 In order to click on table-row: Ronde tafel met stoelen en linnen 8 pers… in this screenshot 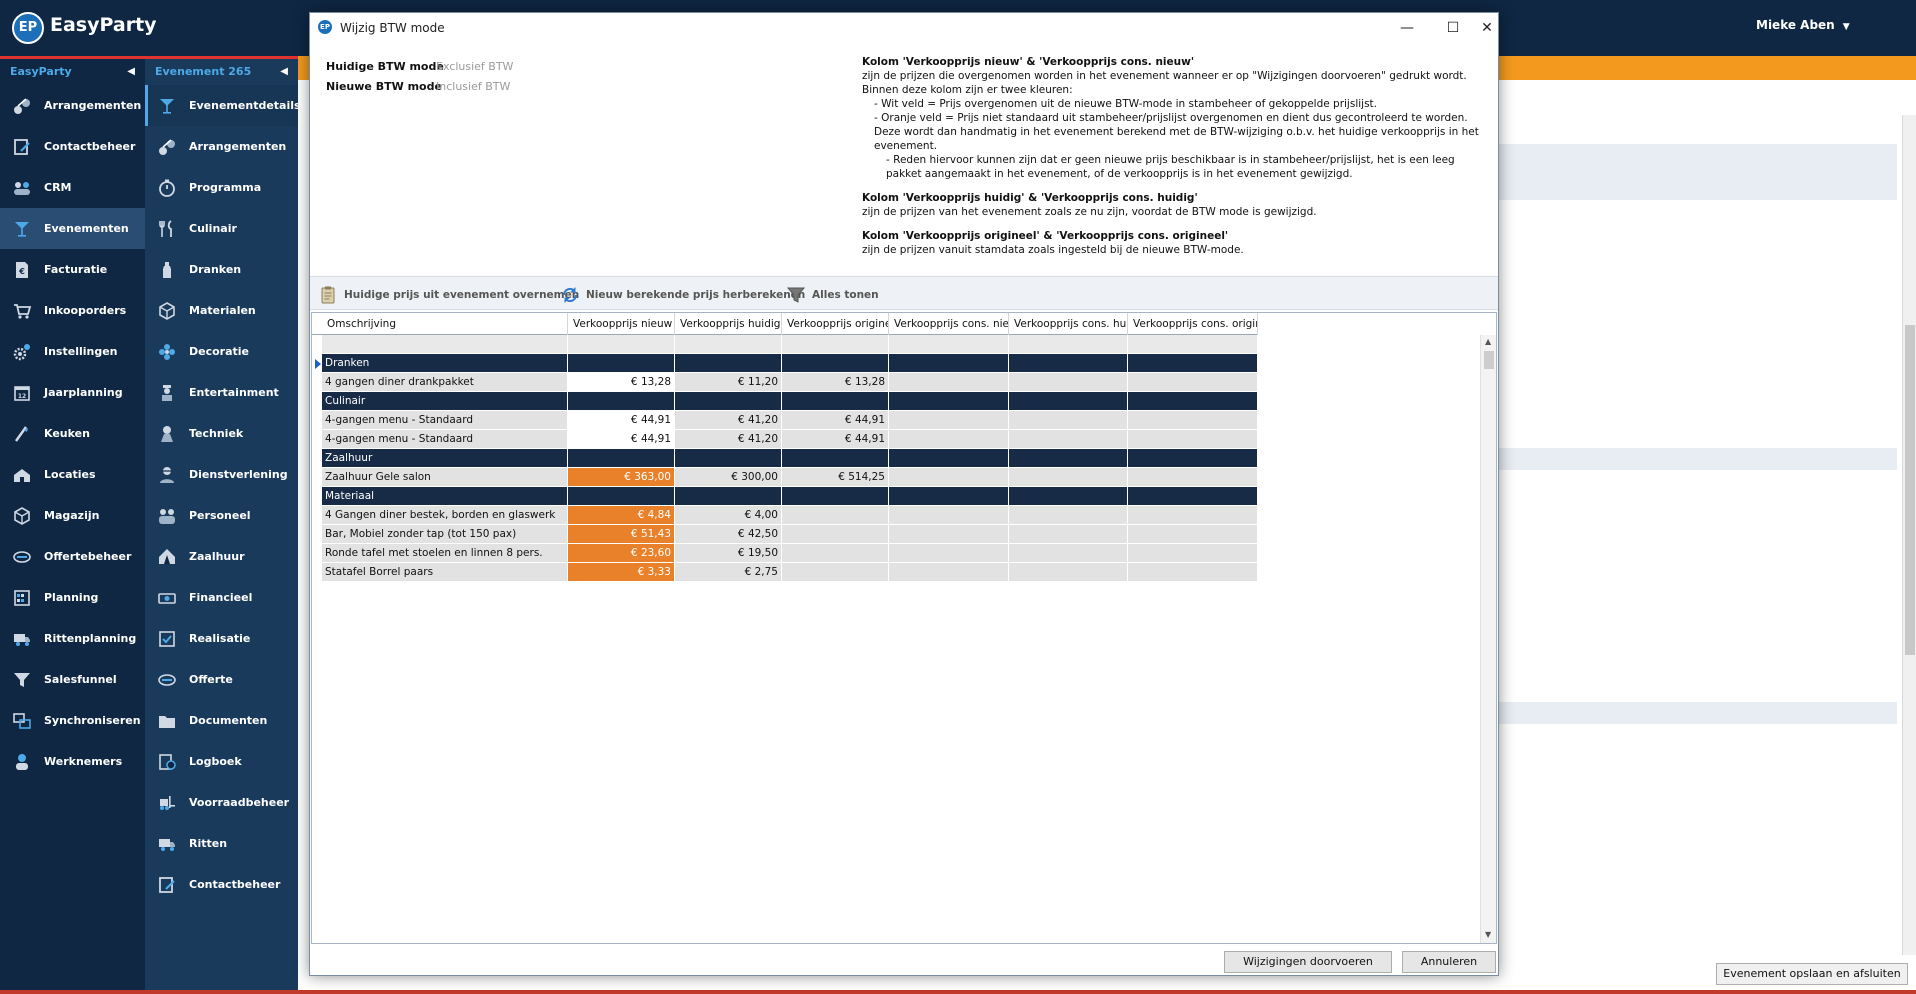, I will do `click(896, 553)`.